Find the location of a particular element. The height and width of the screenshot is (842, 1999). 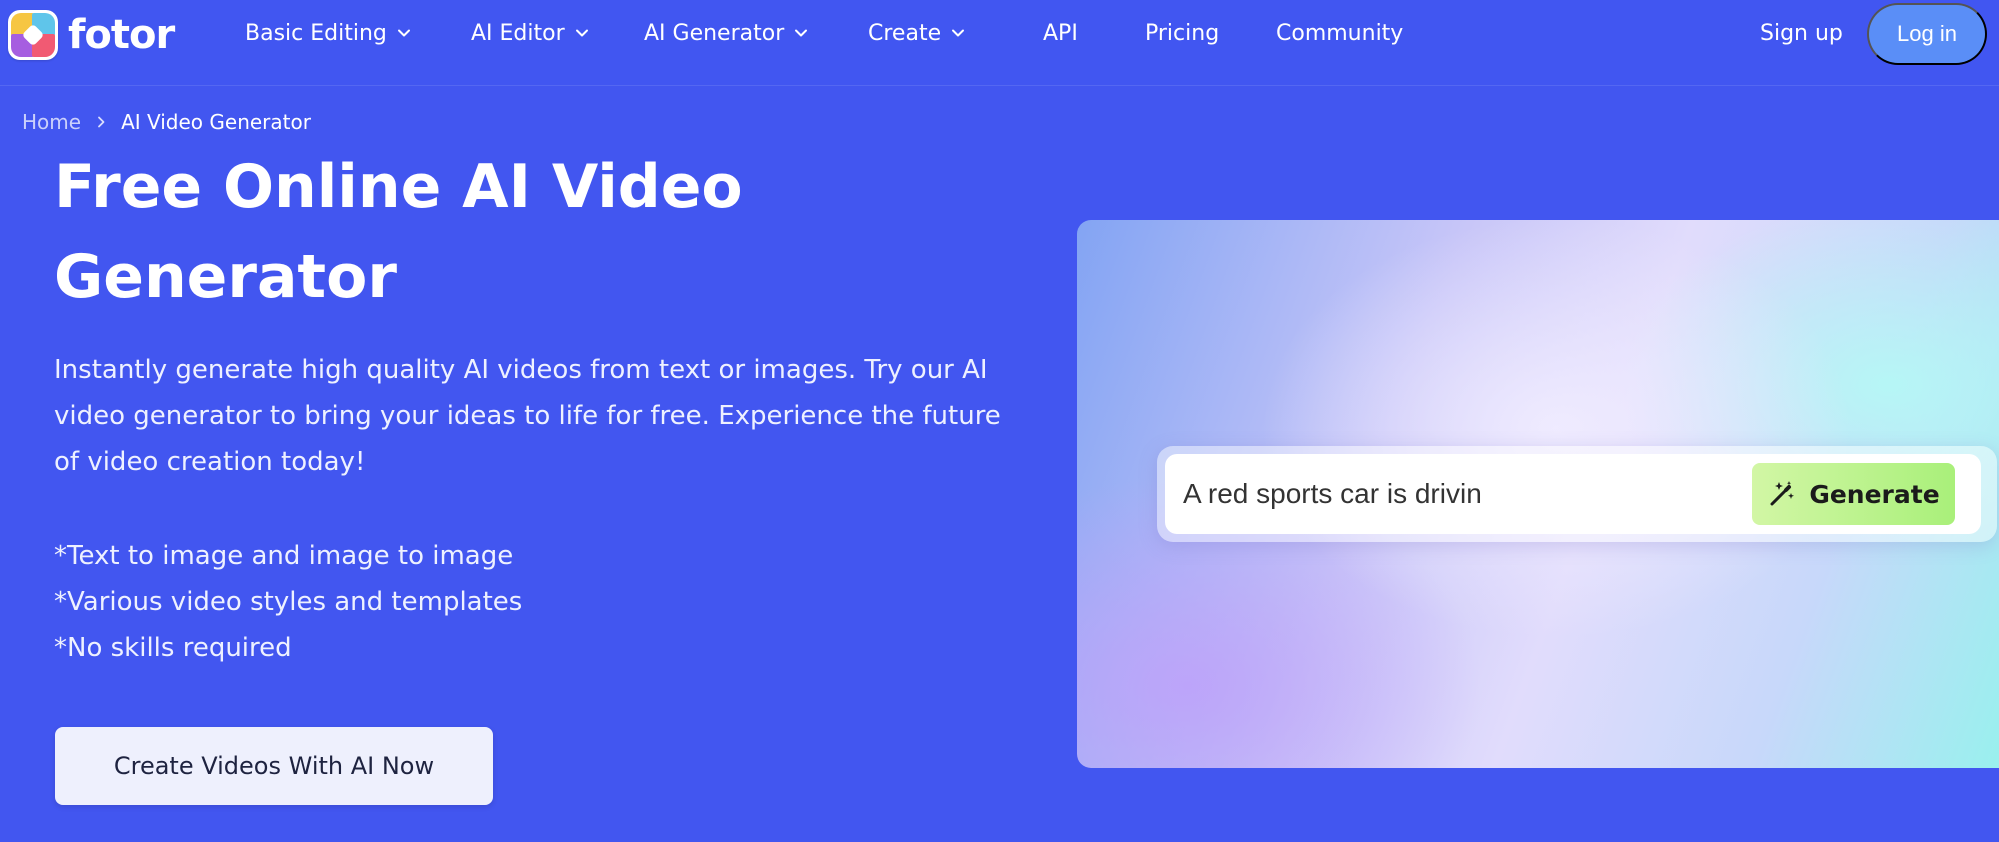

nav-api: API is located at coordinates (1060, 33).